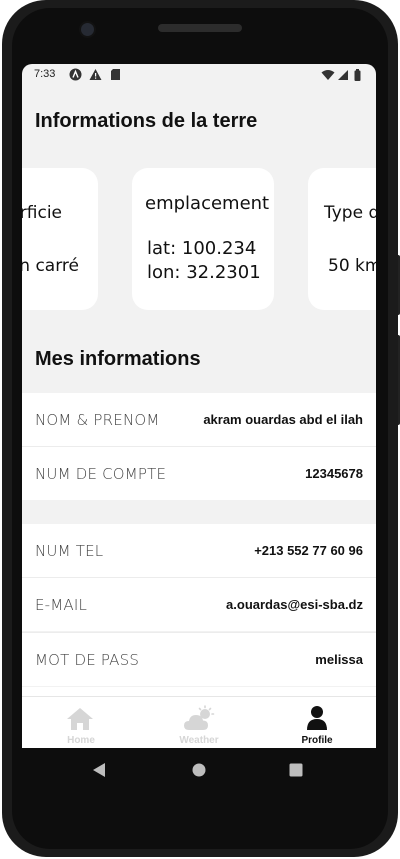 This screenshot has height=859, width=400. What do you see at coordinates (308, 550) in the screenshot?
I see `phone-value: +213 552 77 60 96` at bounding box center [308, 550].